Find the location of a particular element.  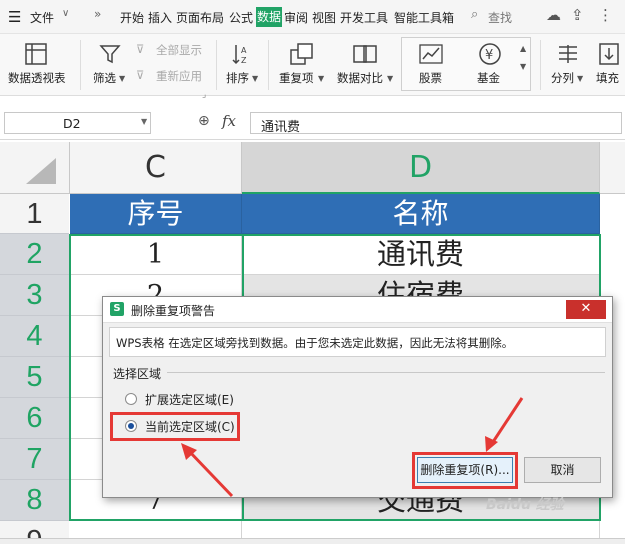

annotation-arrows is located at coordinates (352, 447).